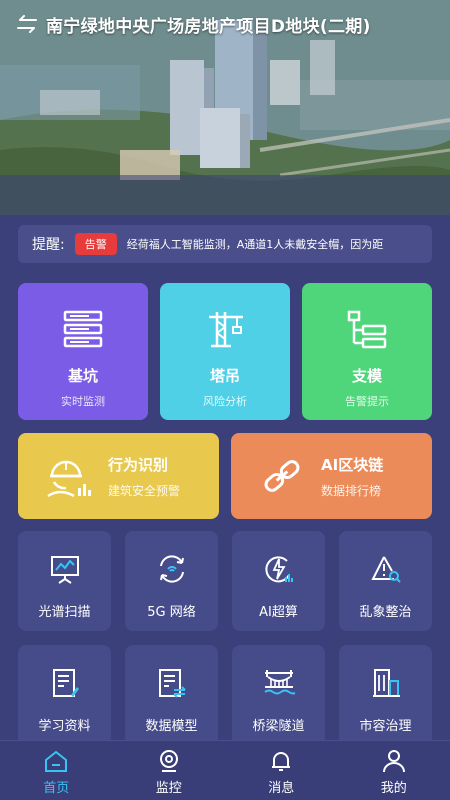 The height and width of the screenshot is (800, 450). Describe the element at coordinates (225, 351) in the screenshot. I see `card-tower-crane: 塔吊 风险分析` at that location.